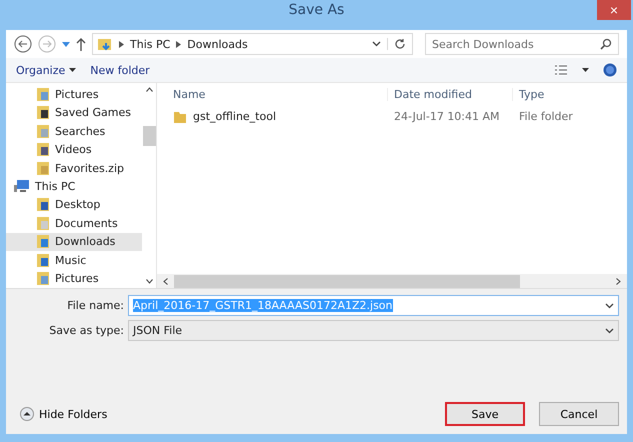 The image size is (633, 442). Describe the element at coordinates (606, 44) in the screenshot. I see `search-icon` at that location.